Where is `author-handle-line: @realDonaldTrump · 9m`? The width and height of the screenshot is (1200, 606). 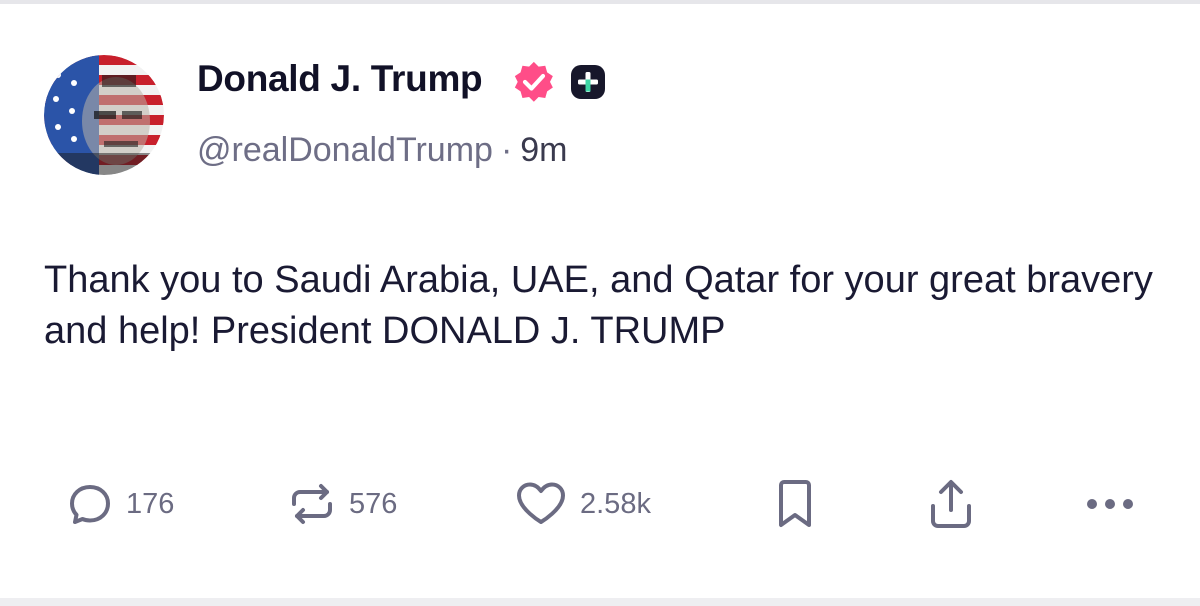
author-handle-line: @realDonaldTrump · 9m is located at coordinates (382, 150).